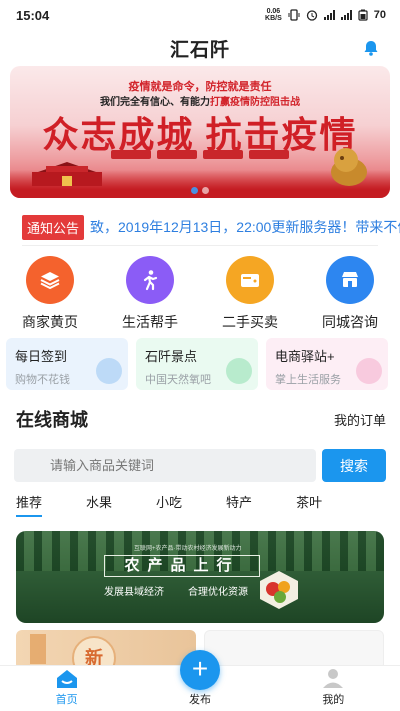 Image resolution: width=400 pixels, height=711 pixels. Describe the element at coordinates (191, 504) in the screenshot. I see `product-tabs: 推荐 水果 小吃 特产 茶叶` at that location.